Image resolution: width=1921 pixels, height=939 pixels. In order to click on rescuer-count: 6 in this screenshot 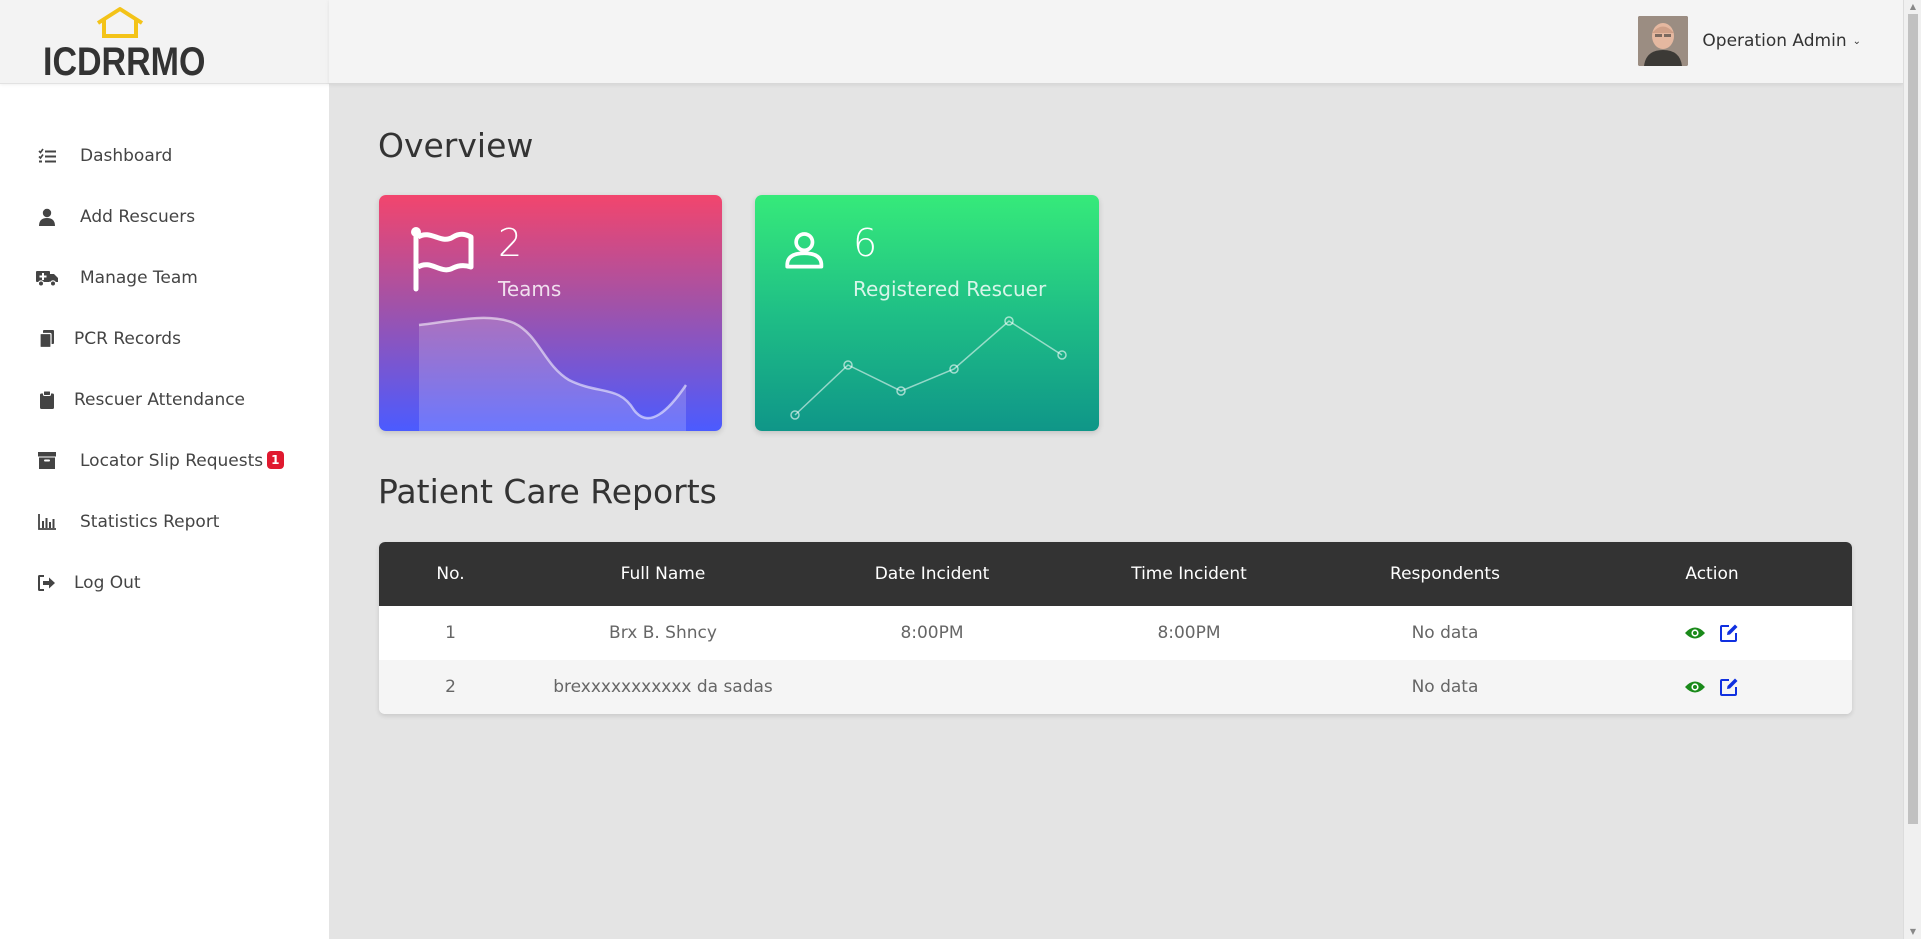, I will do `click(865, 243)`.